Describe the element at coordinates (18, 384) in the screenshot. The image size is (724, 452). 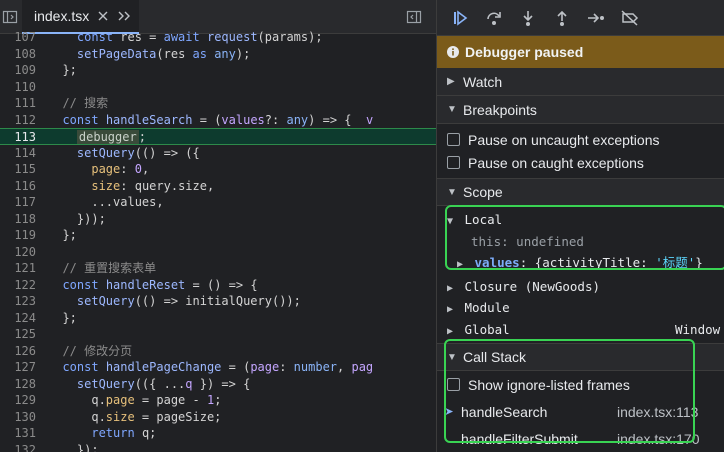
I see `line-number: 128` at that location.